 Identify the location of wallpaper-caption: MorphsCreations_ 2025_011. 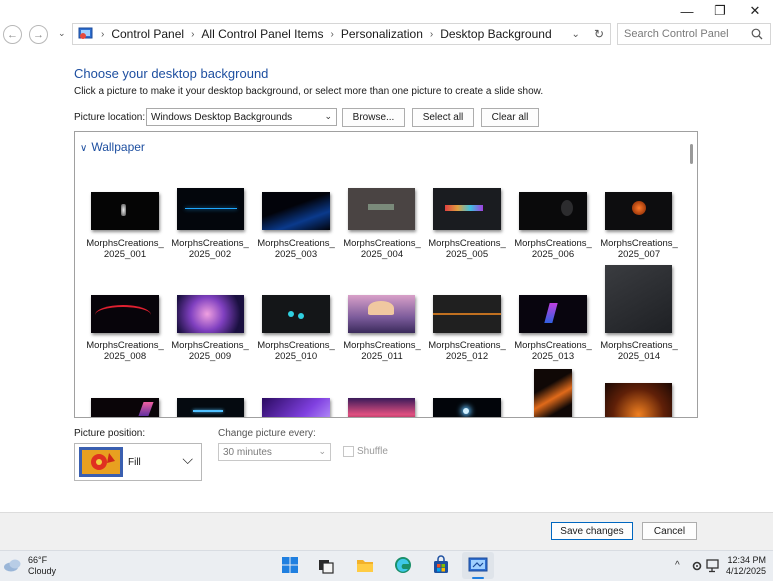
(382, 351).